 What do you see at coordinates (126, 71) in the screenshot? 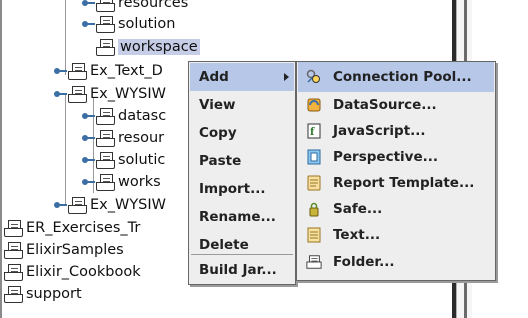
I see `tree-item-label: Ex_Text_D` at bounding box center [126, 71].